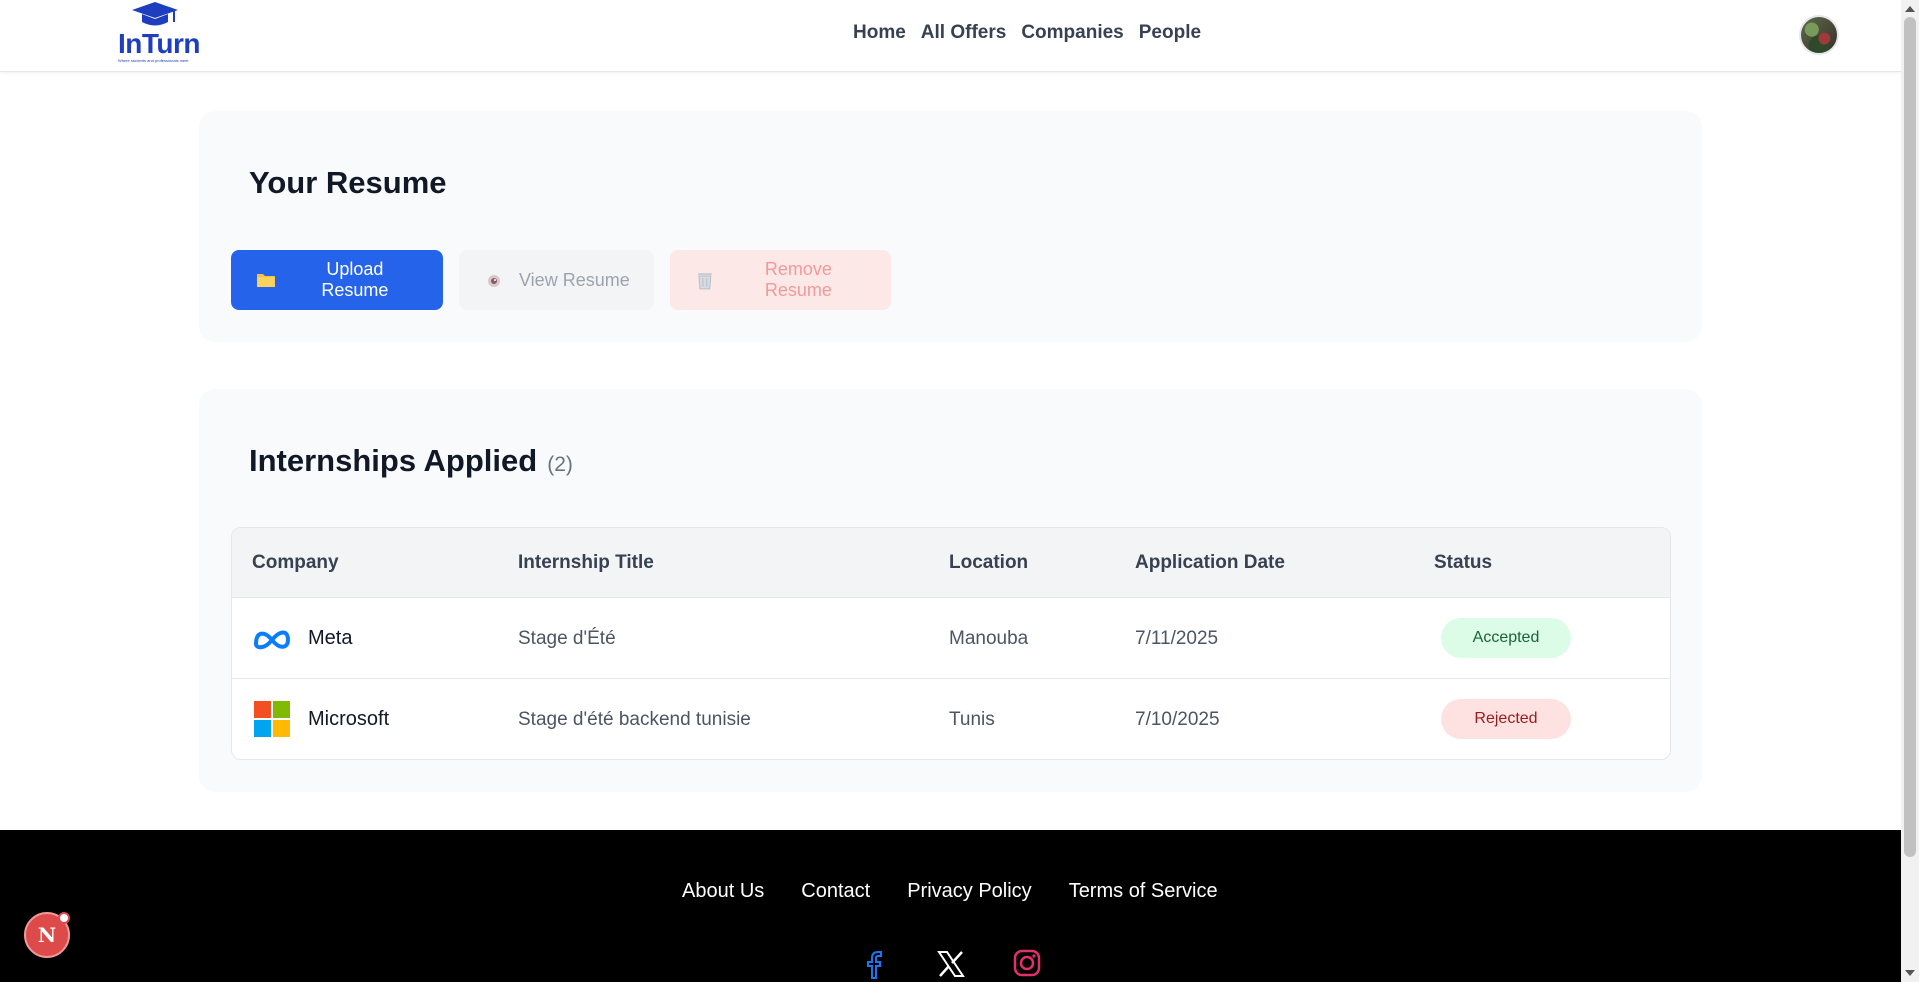  Describe the element at coordinates (302, 638) in the screenshot. I see `company-cell: Meta` at that location.